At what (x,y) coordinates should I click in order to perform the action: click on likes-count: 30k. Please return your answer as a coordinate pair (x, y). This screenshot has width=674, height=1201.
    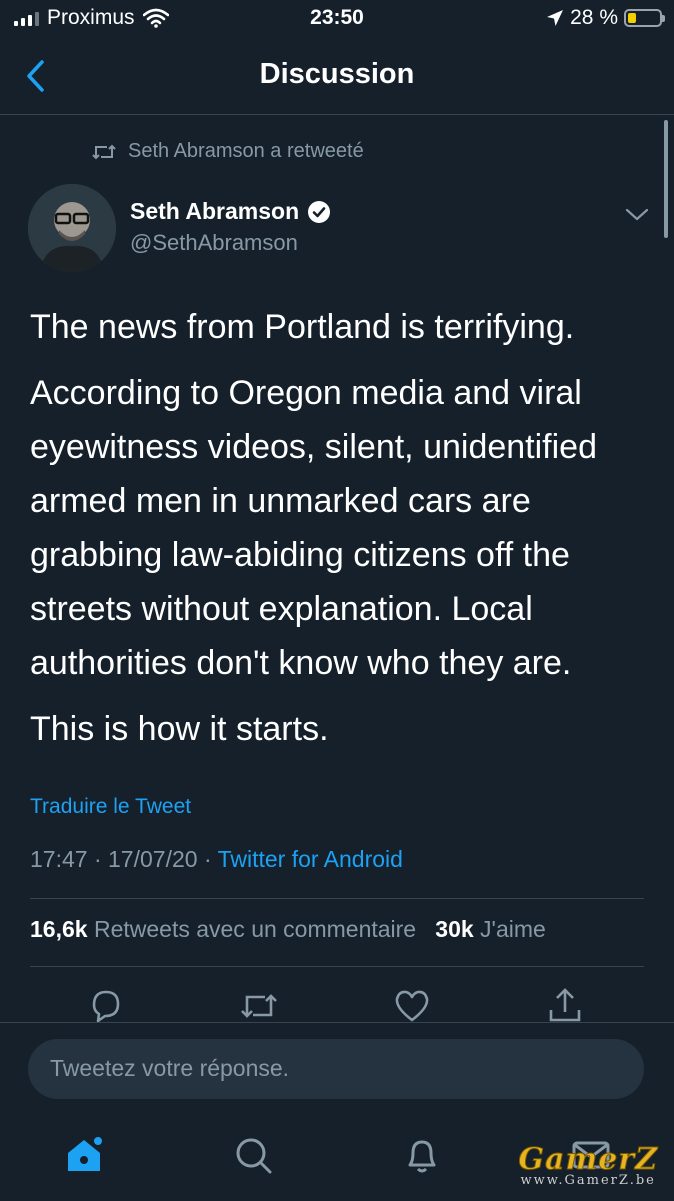
    Looking at the image, I should click on (454, 929).